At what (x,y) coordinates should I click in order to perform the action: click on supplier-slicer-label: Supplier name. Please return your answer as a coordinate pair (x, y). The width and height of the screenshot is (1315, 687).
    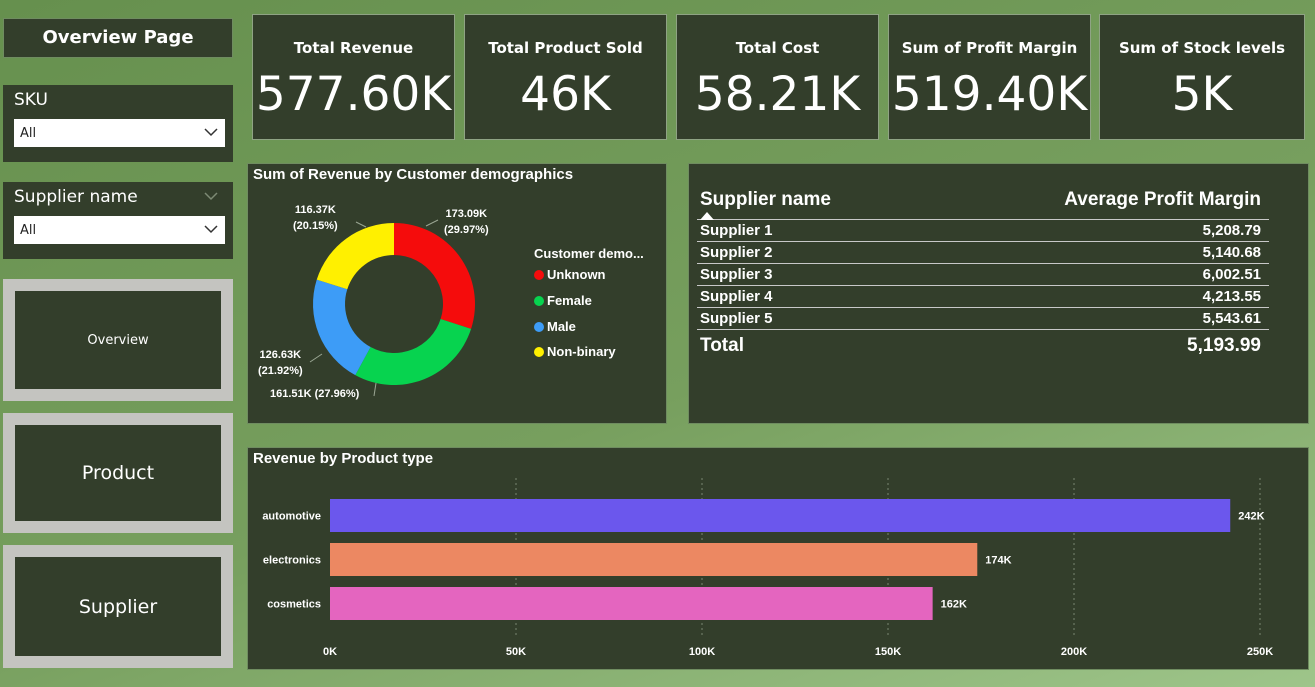
    Looking at the image, I should click on (76, 197).